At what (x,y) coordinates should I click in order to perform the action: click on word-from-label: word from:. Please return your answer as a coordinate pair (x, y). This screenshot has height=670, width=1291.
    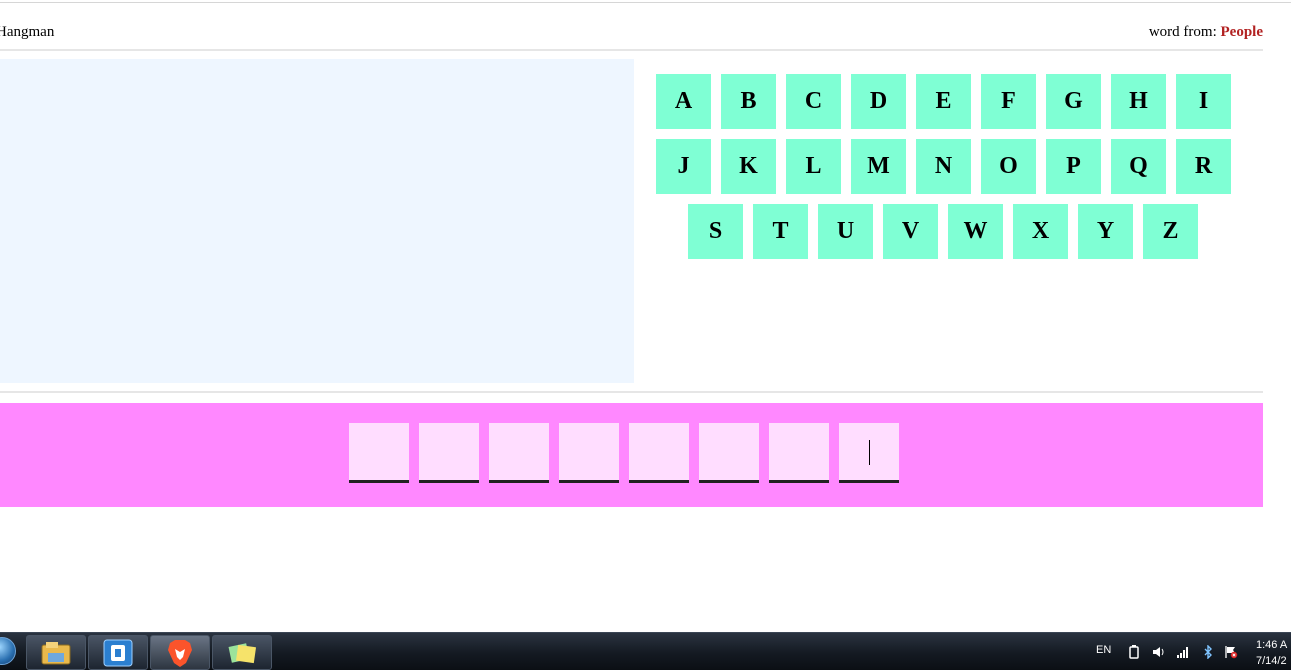
    Looking at the image, I should click on (1182, 32).